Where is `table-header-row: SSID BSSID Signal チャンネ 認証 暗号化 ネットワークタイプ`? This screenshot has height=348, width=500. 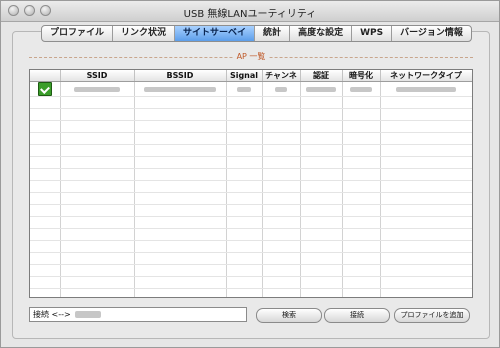 table-header-row: SSID BSSID Signal チャンネ 認証 暗号化 ネットワークタイプ is located at coordinates (251, 76).